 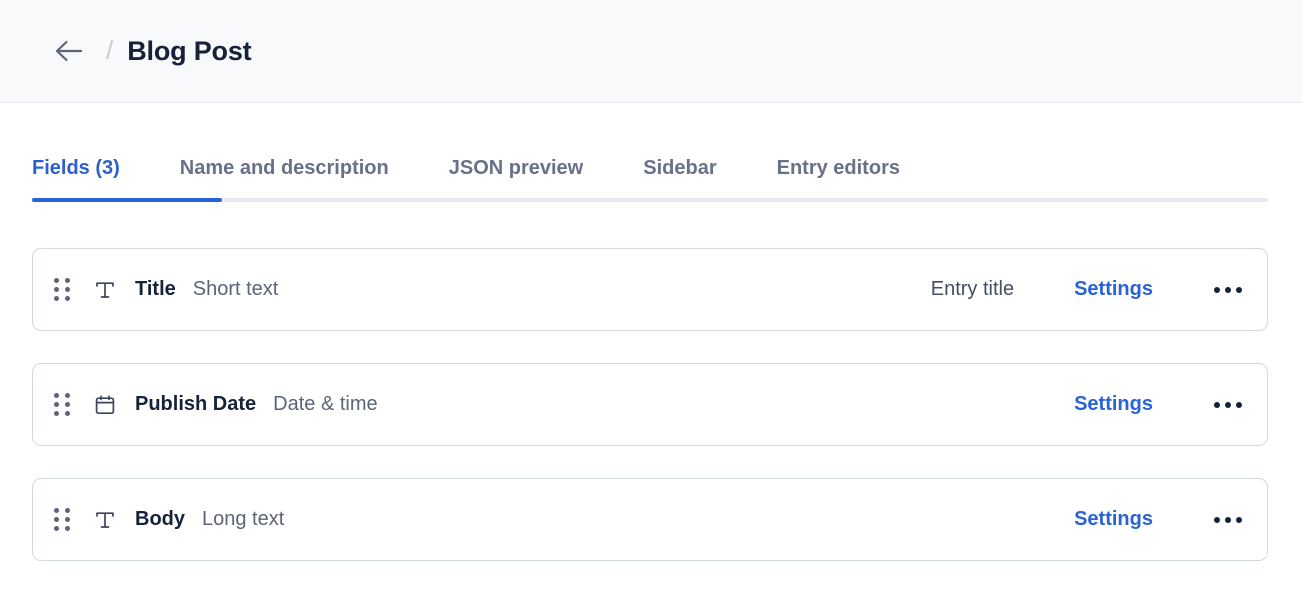 I want to click on tab-fields: Fields (3), so click(x=76, y=179).